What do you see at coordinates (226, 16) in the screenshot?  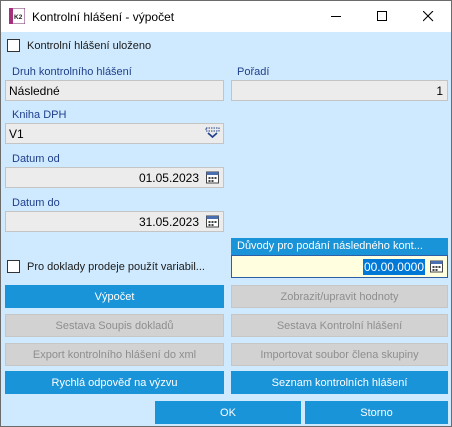 I see `title-bar: K2 Kontrolní hlášení - výpočet` at bounding box center [226, 16].